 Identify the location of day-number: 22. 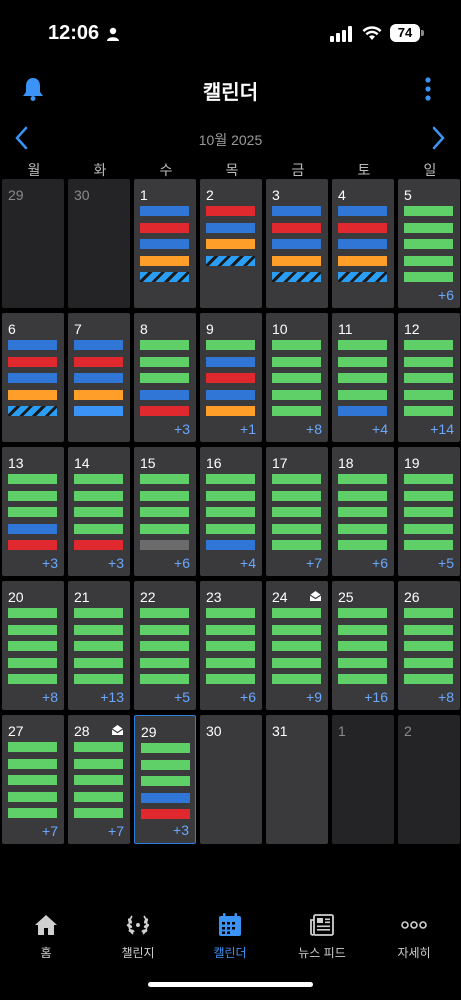
(148, 597).